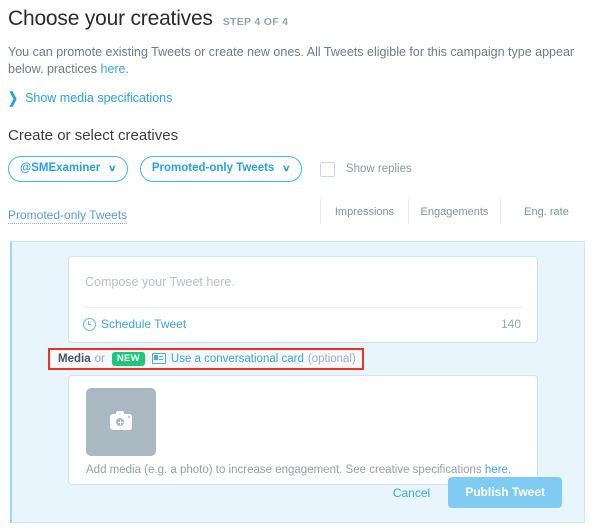  I want to click on show-replies-checkbox, so click(327, 169).